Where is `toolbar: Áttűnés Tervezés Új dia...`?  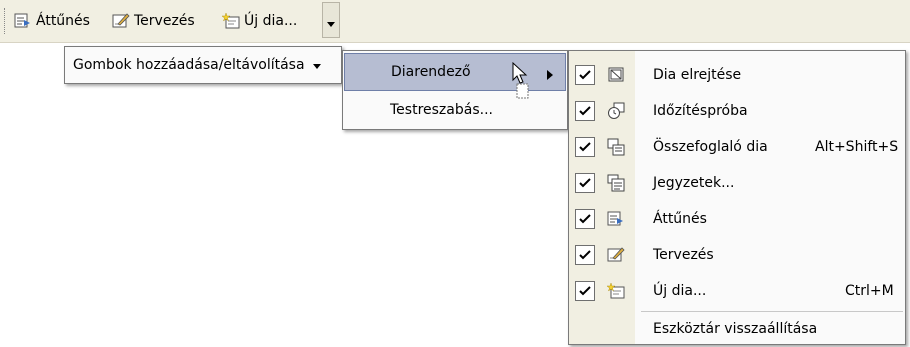 toolbar: Áttűnés Tervezés Új dia... is located at coordinates (455, 21).